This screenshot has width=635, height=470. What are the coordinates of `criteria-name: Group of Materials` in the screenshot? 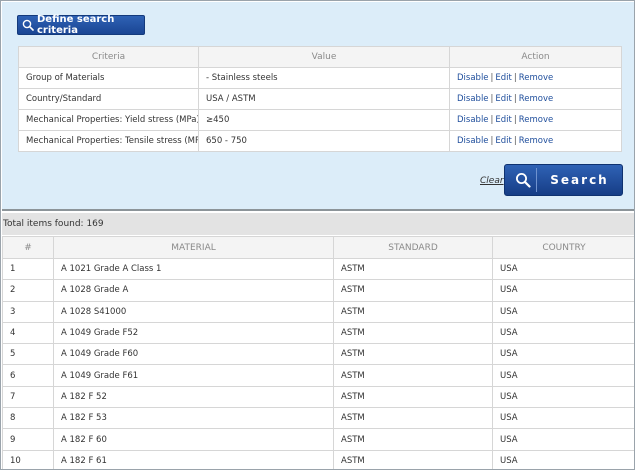 It's located at (108, 78).